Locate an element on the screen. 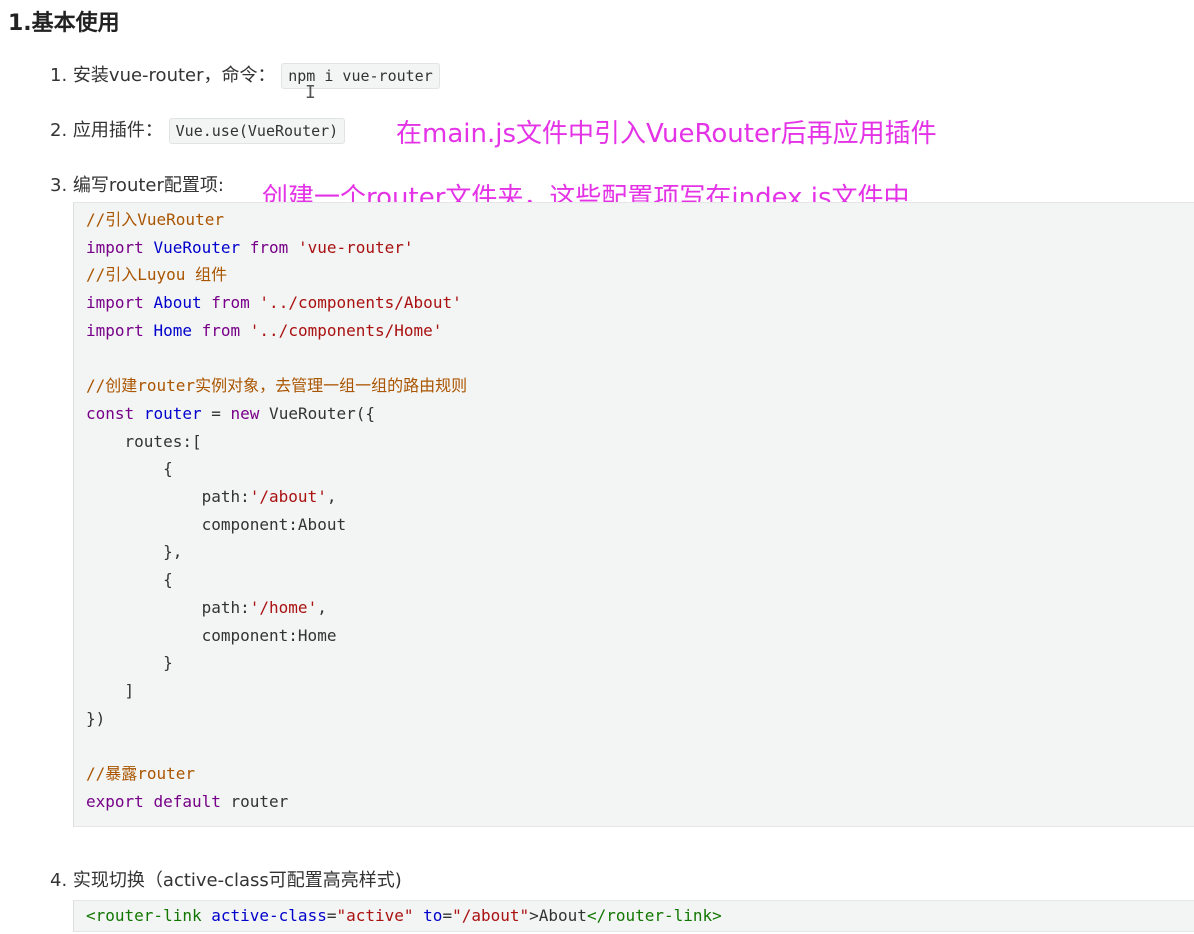  text-cursor-icon: I is located at coordinates (310, 92).